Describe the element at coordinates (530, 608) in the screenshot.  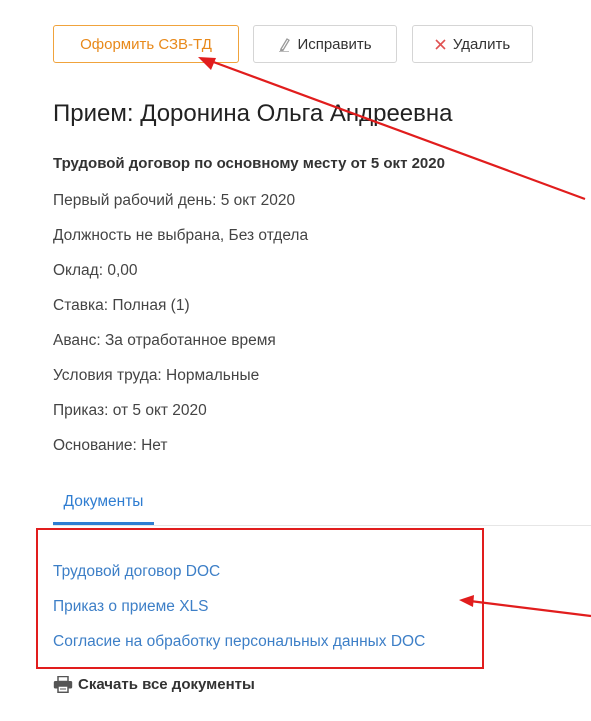
I see `annotation-arrow-to-documents` at that location.